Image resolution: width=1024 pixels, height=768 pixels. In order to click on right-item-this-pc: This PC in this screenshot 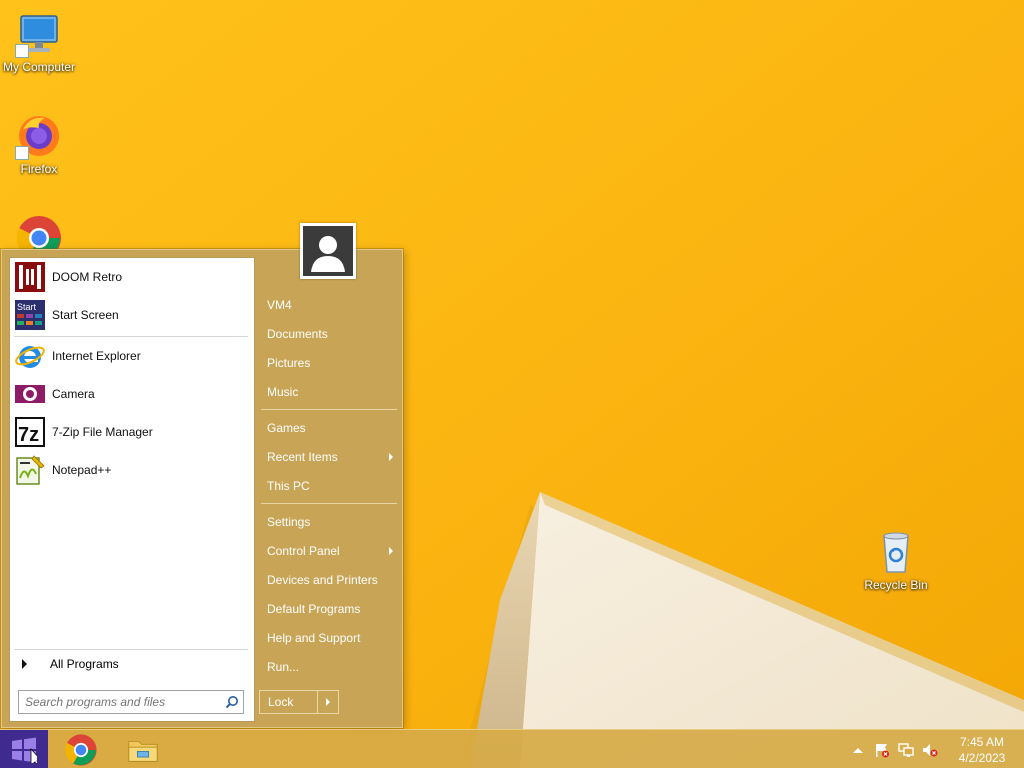, I will do `click(329, 486)`.